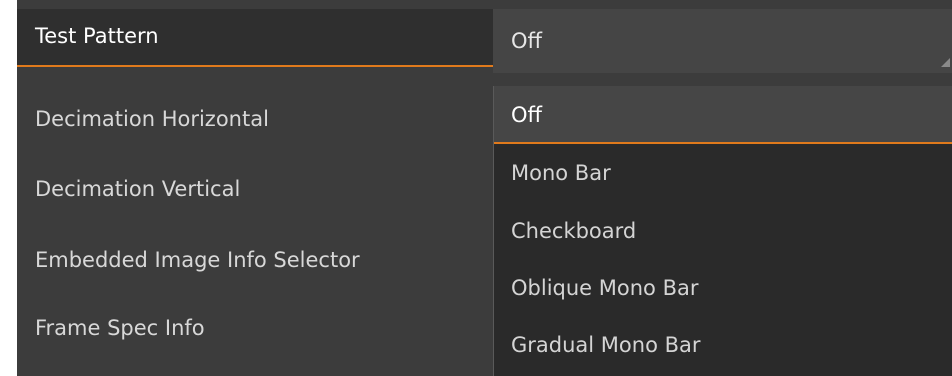 This screenshot has width=952, height=376. I want to click on dropdown-option-gradual-mono-bar: Gradual Mono Bar, so click(723, 345).